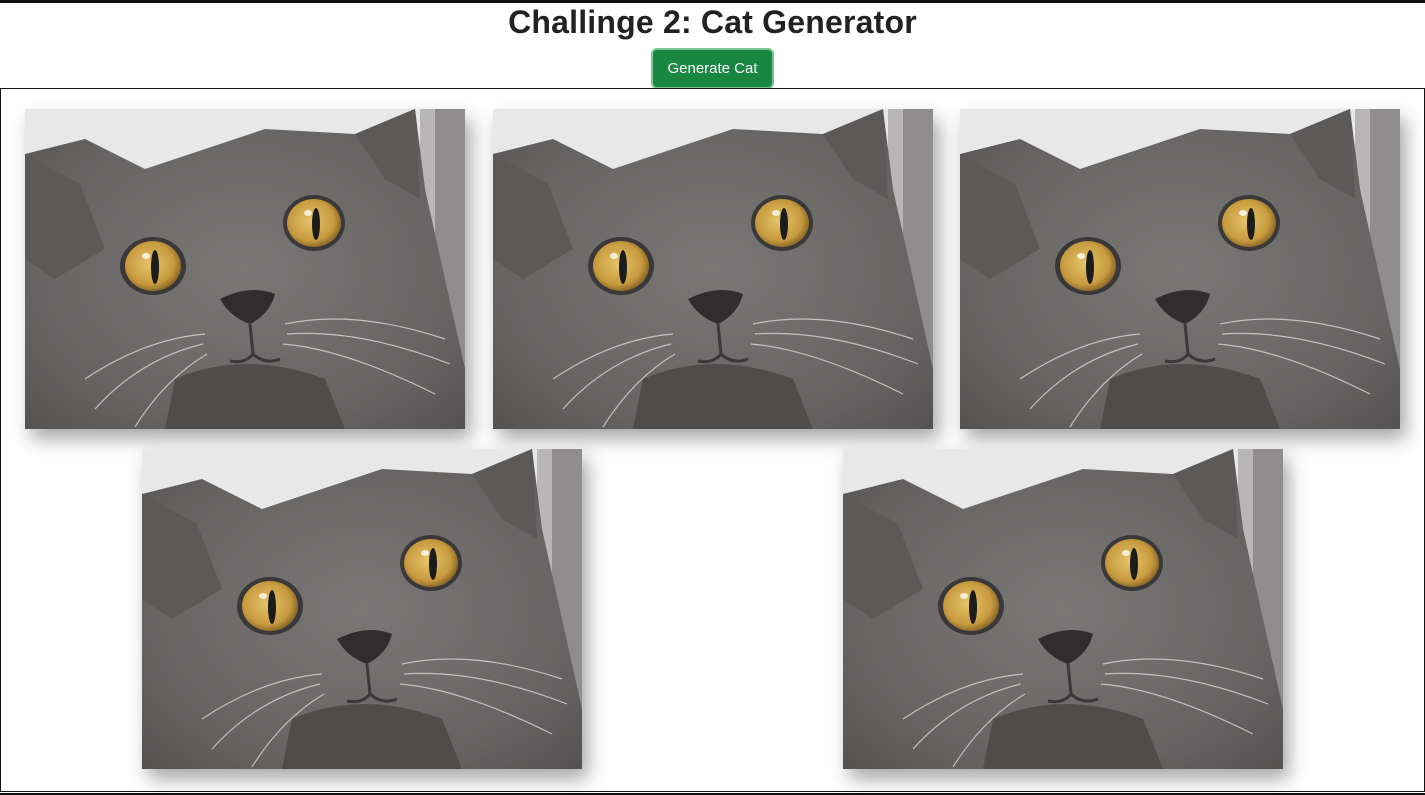  What do you see at coordinates (712, 22) in the screenshot?
I see `page-title: Challinge 2: Cat Generator` at bounding box center [712, 22].